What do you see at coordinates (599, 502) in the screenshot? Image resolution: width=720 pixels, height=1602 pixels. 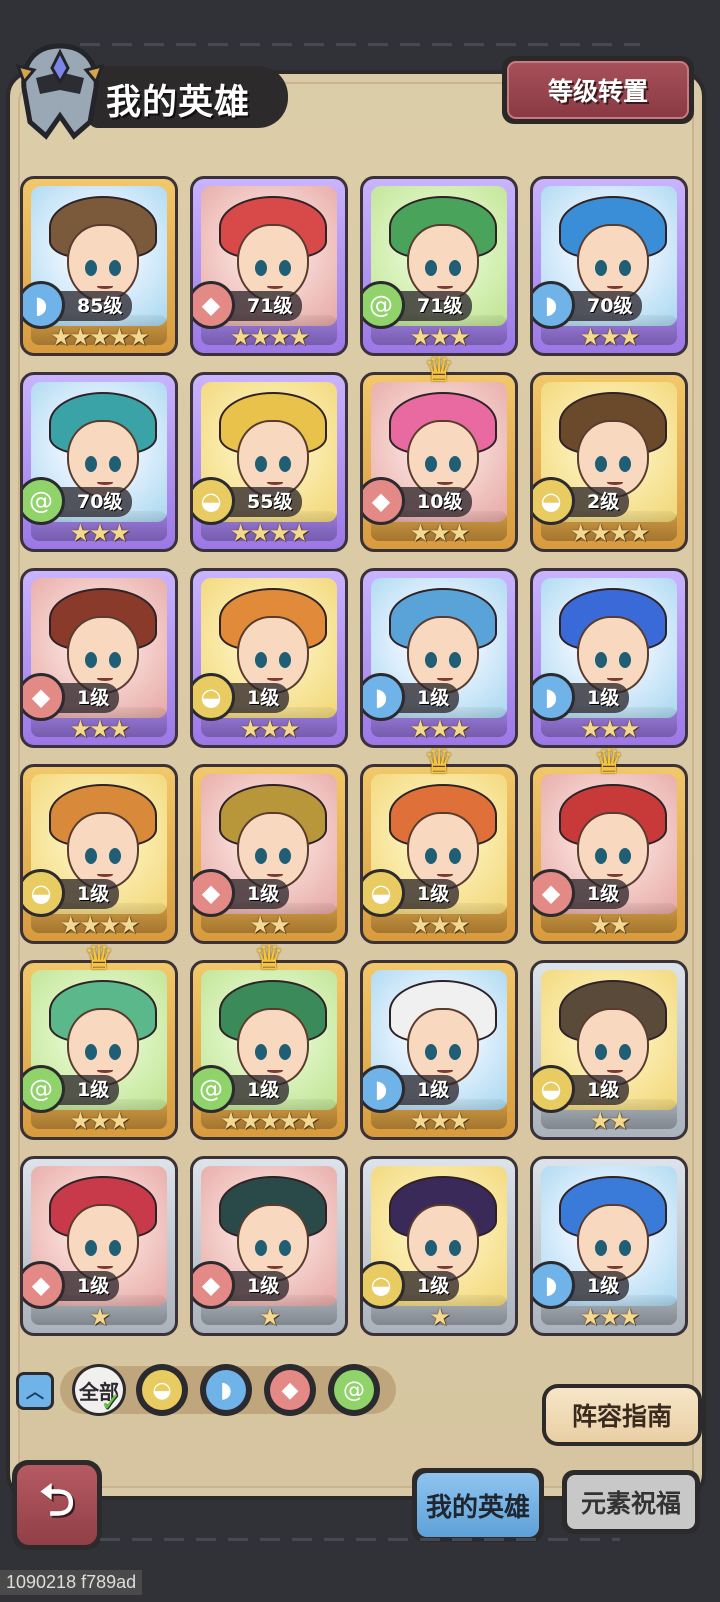 I see `hero-level: 2级` at bounding box center [599, 502].